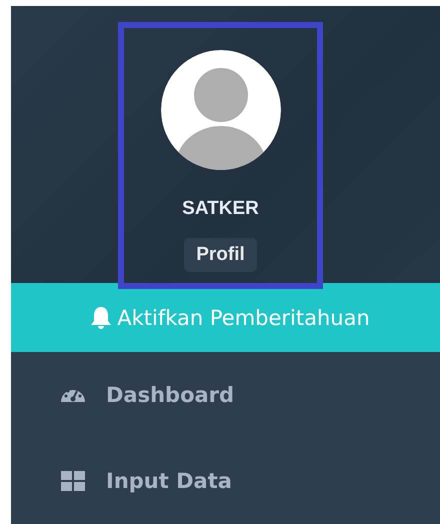  Describe the element at coordinates (220, 255) in the screenshot. I see `profile-tooltip: Profil` at that location.